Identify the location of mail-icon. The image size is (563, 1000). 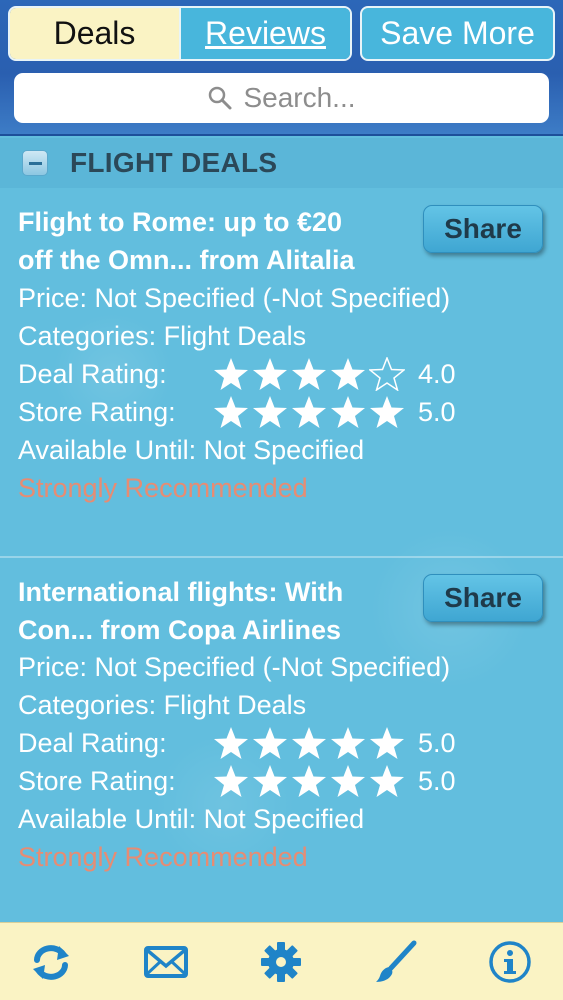
(166, 962).